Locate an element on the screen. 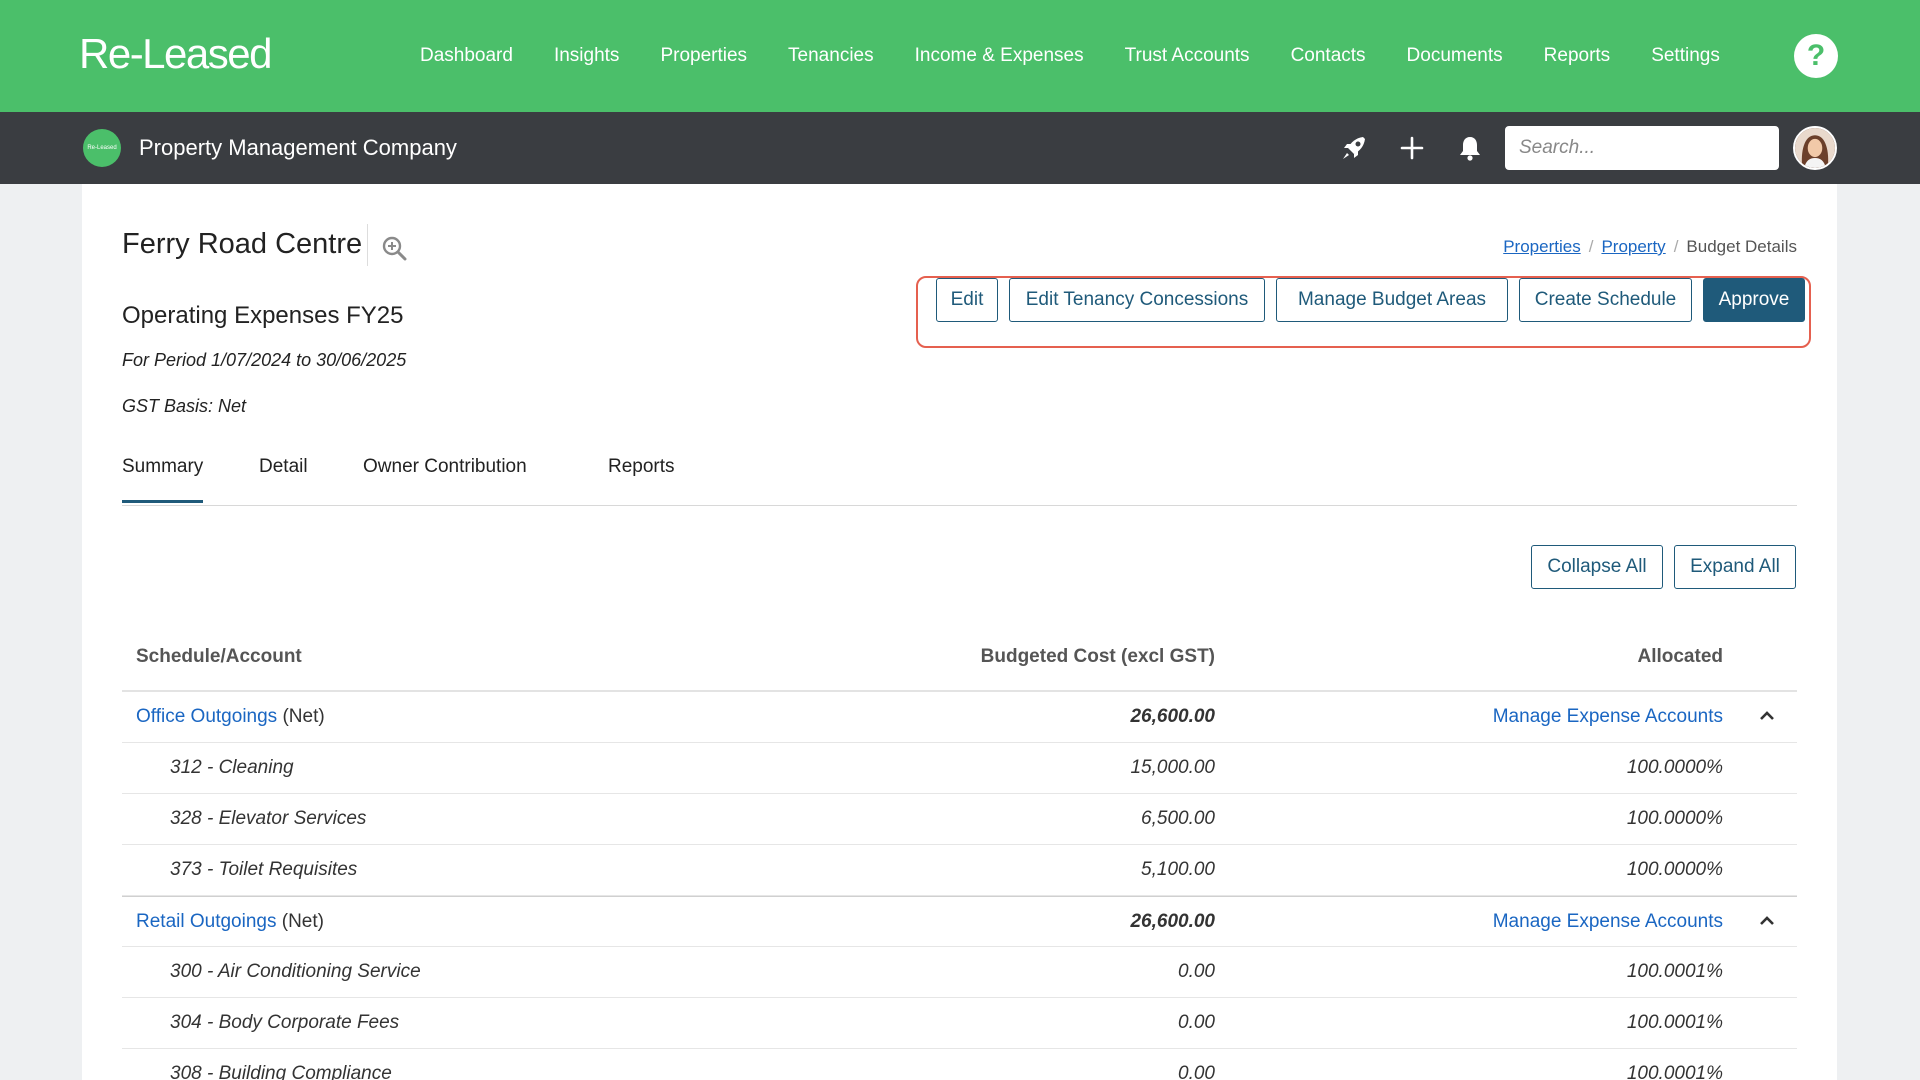 This screenshot has height=1080, width=1920. account-name: 304 - Body Corporate Fees is located at coordinates (285, 1022).